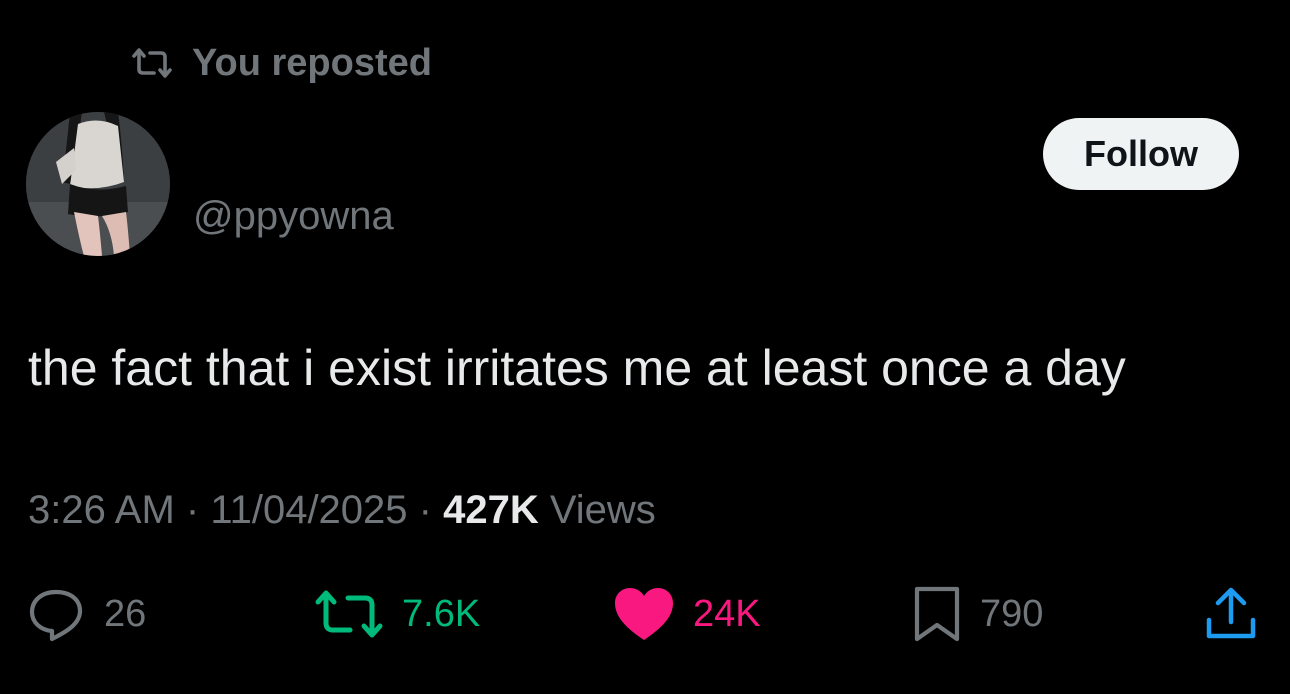 The height and width of the screenshot is (694, 1290). I want to click on bookmark-icon, so click(937, 614).